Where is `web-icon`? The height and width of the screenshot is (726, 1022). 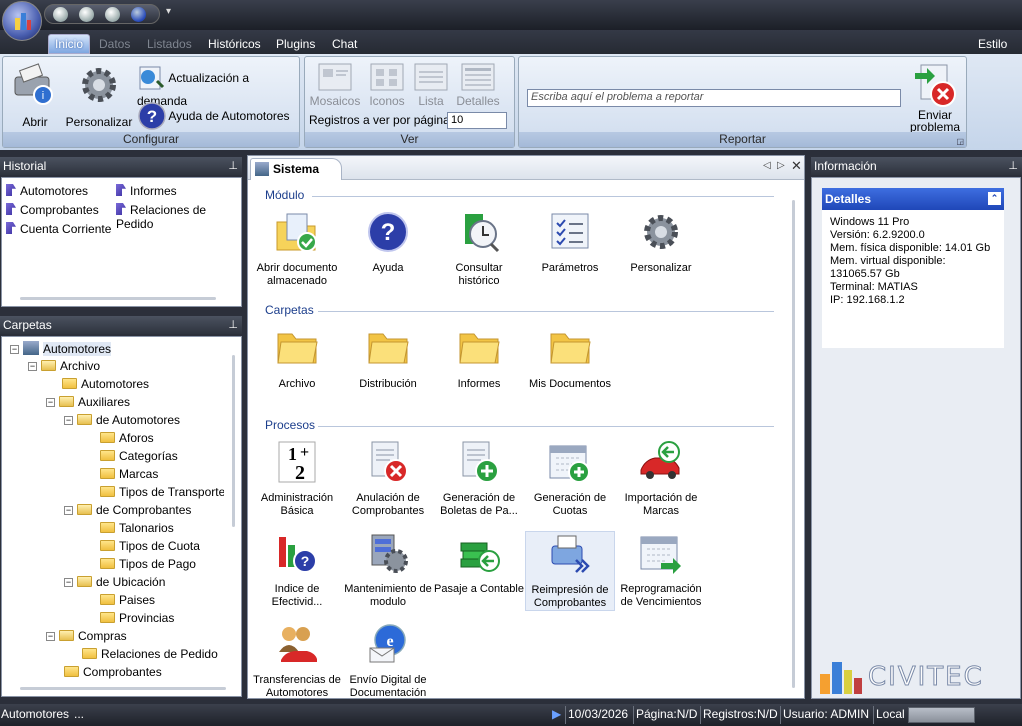
web-icon is located at coordinates (138, 14).